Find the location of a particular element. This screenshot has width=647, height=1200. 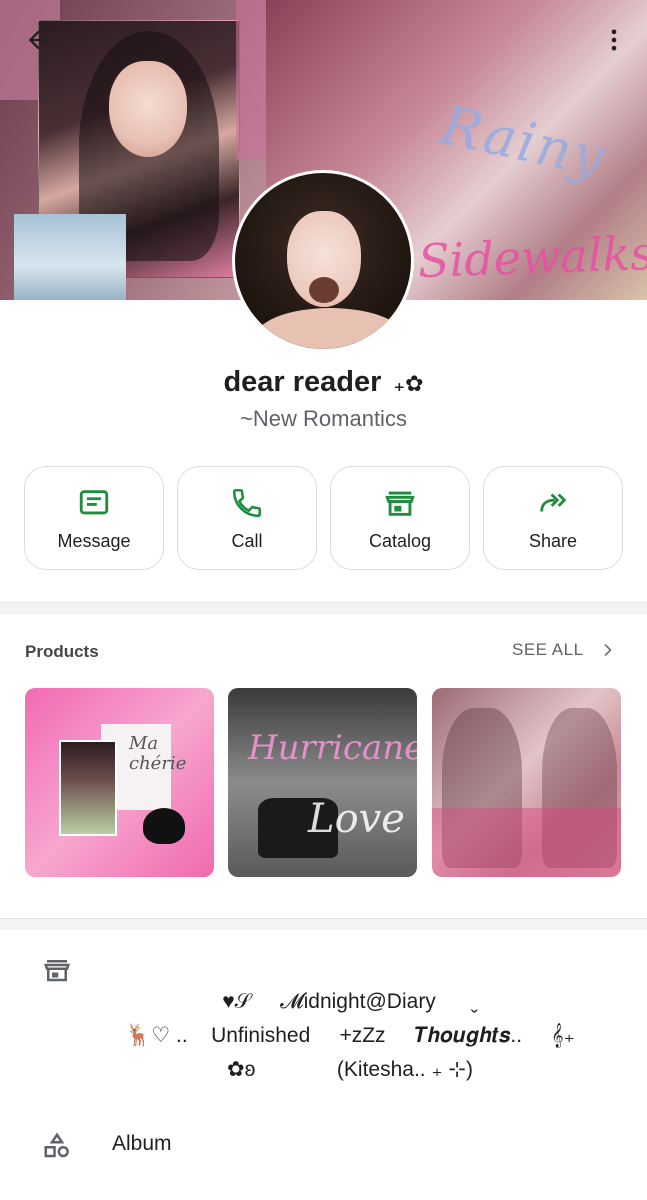

product-overlay-text: Ma chérie is located at coordinates (158, 753).